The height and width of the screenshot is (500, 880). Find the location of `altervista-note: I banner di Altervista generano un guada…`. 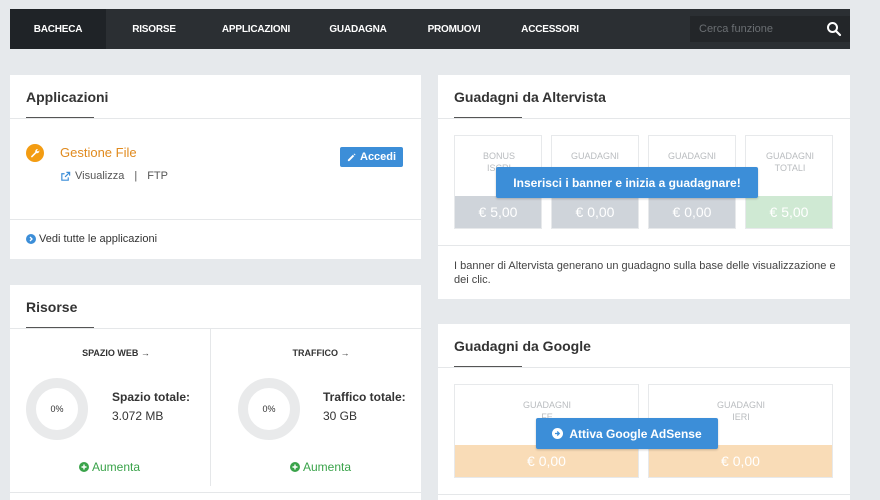

altervista-note: I banner di Altervista generano un guada… is located at coordinates (645, 273).